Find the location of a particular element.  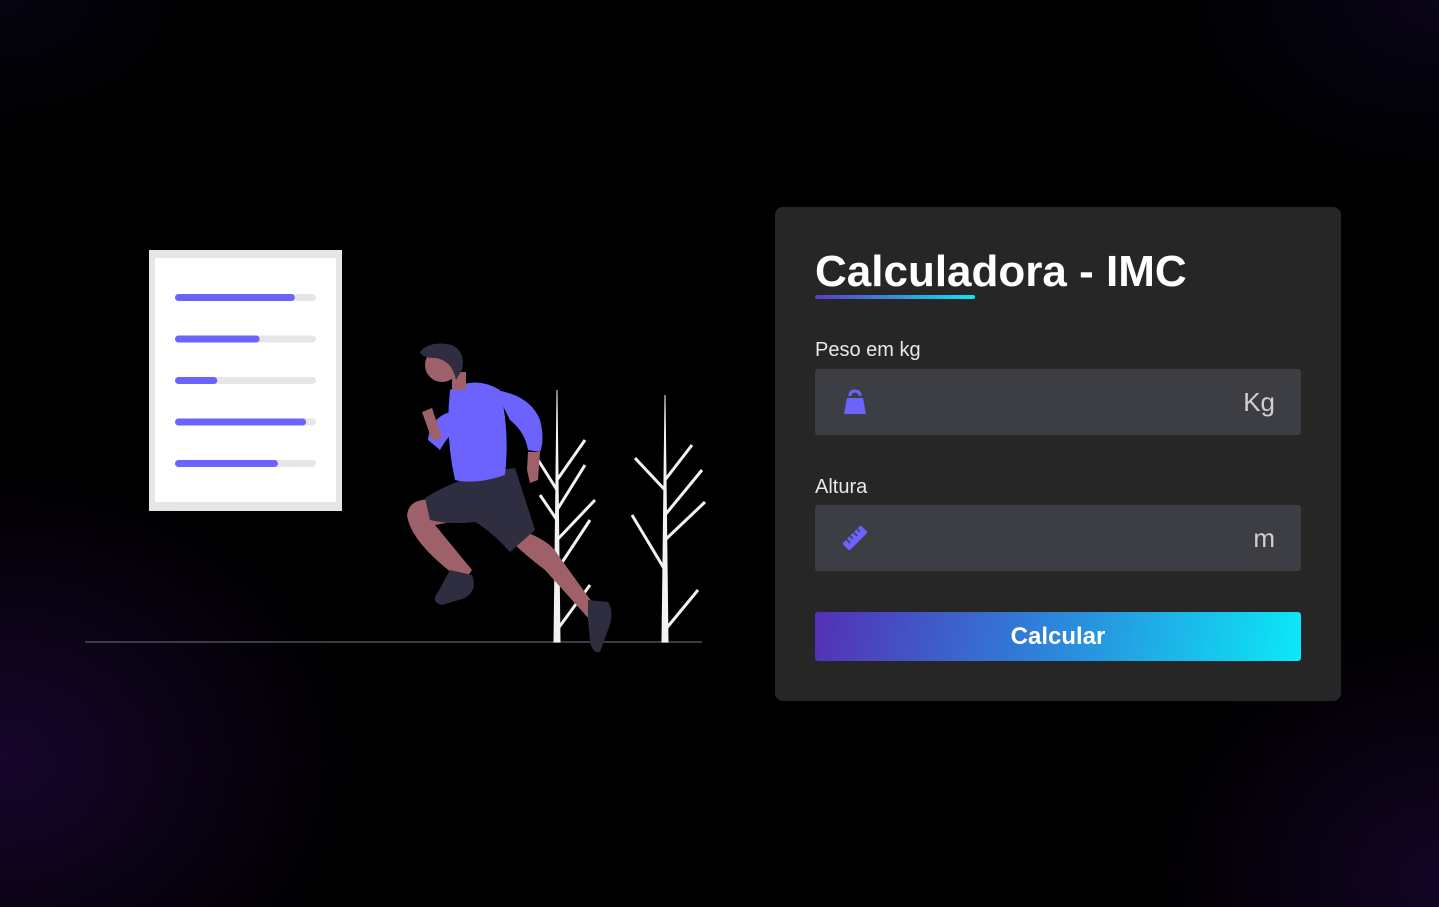

weight-unit: Kg is located at coordinates (1259, 401).